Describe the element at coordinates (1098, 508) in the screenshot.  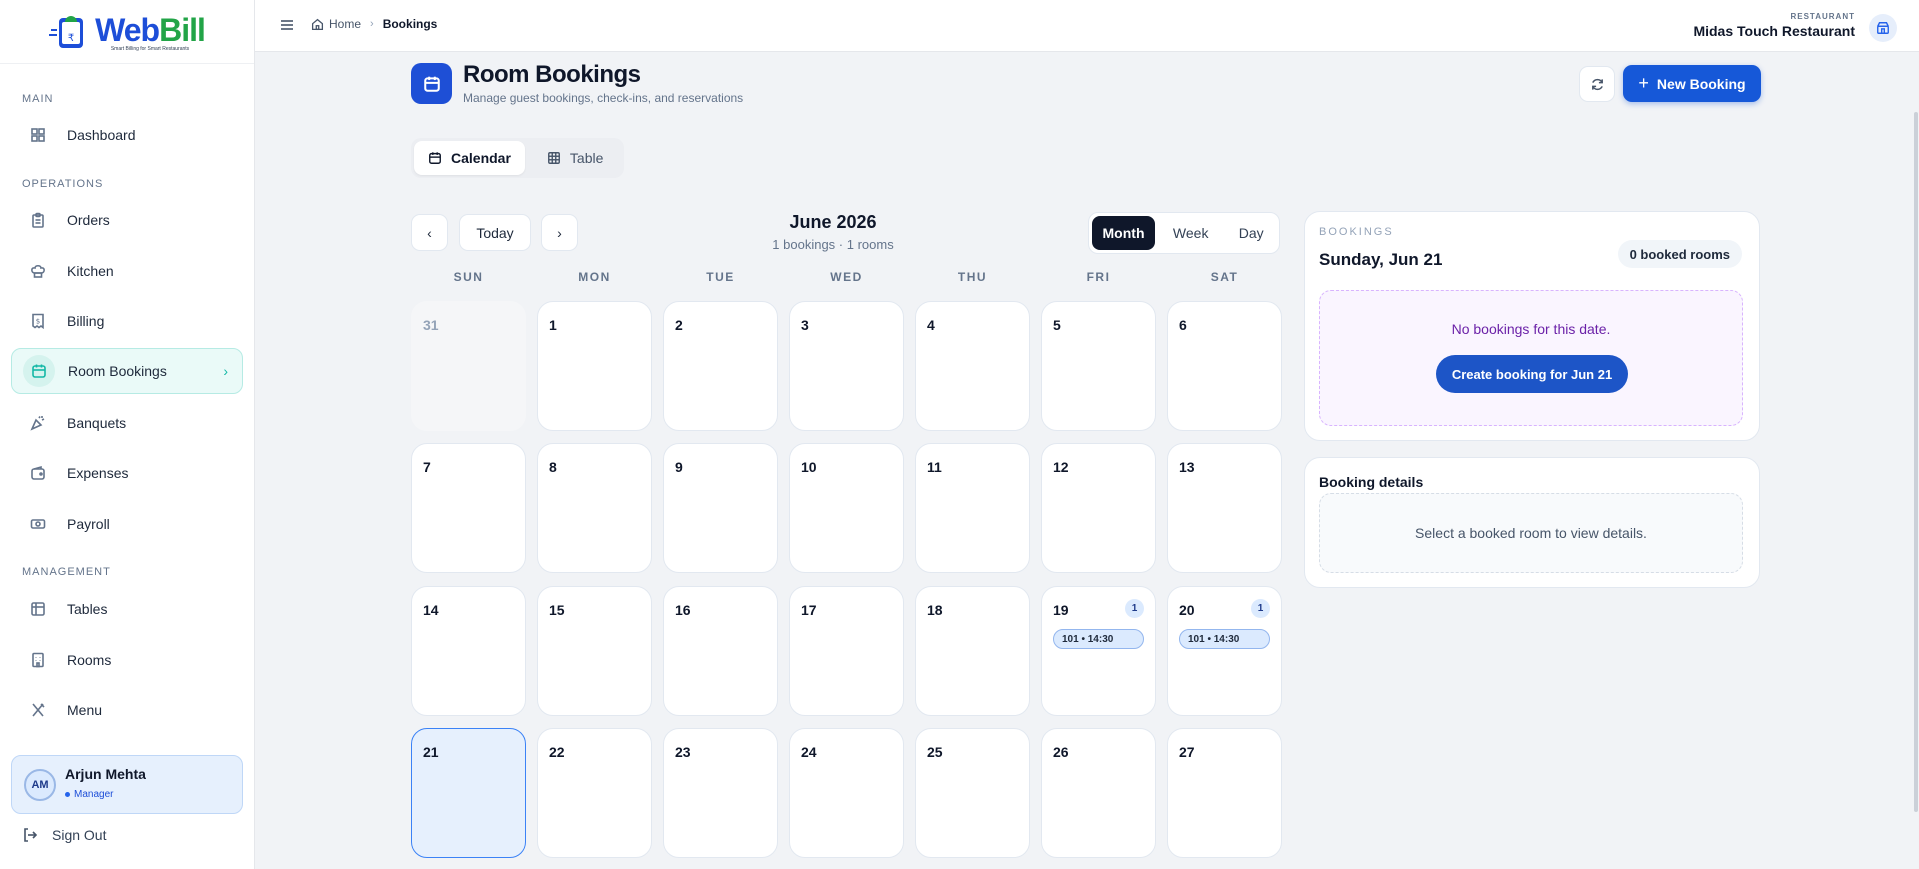
I see `calendar-day: 12` at that location.